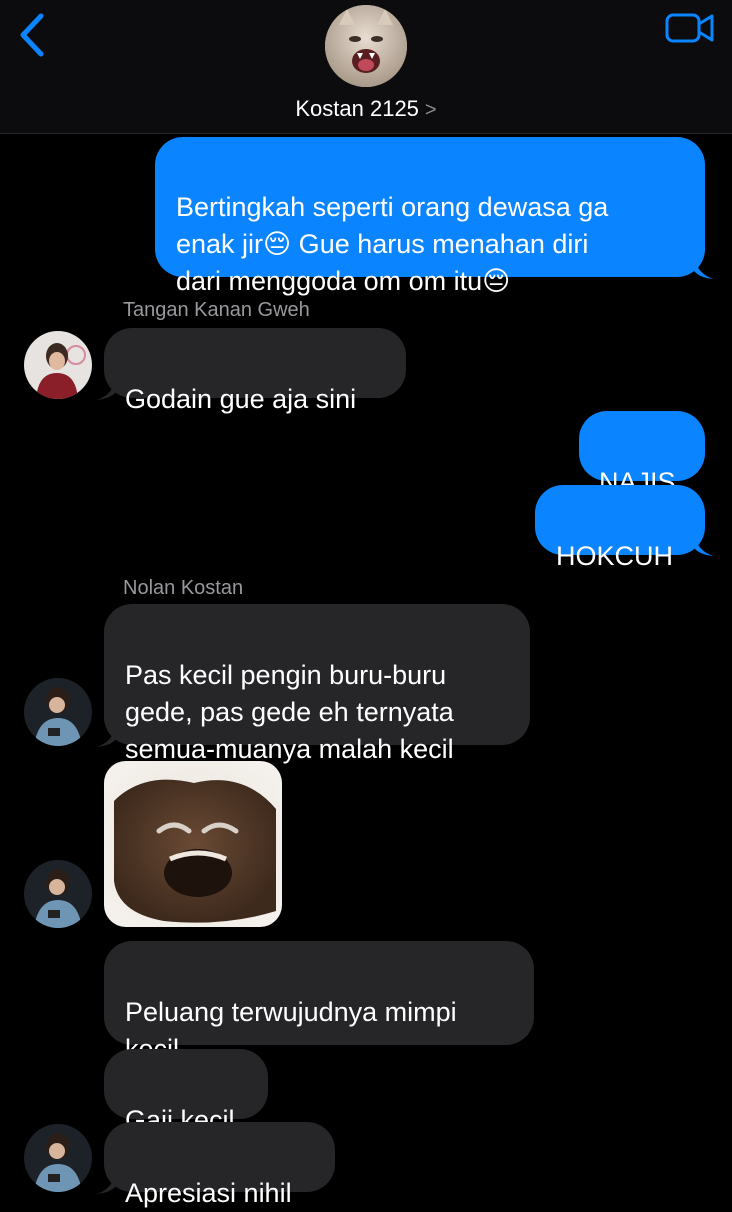  I want to click on video-camera-icon, so click(689, 28).